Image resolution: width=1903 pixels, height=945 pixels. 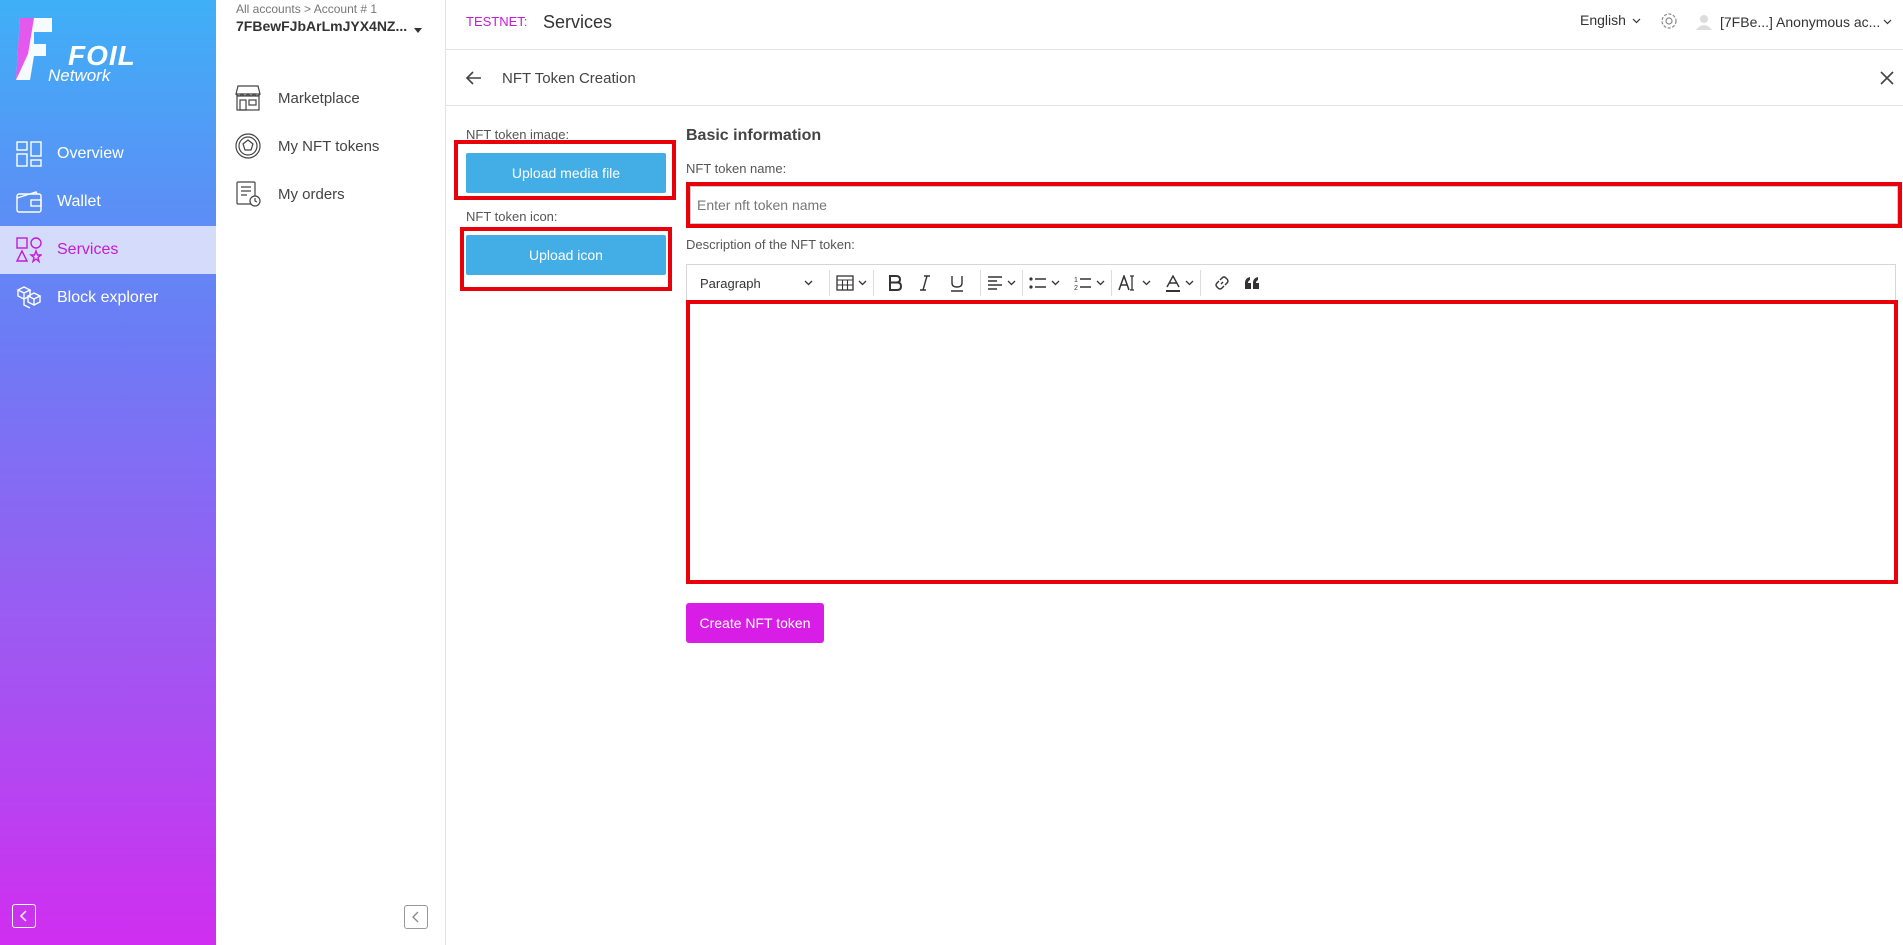 I want to click on rail-nav: Overview Wallet Services Block explorer, so click(x=108, y=226).